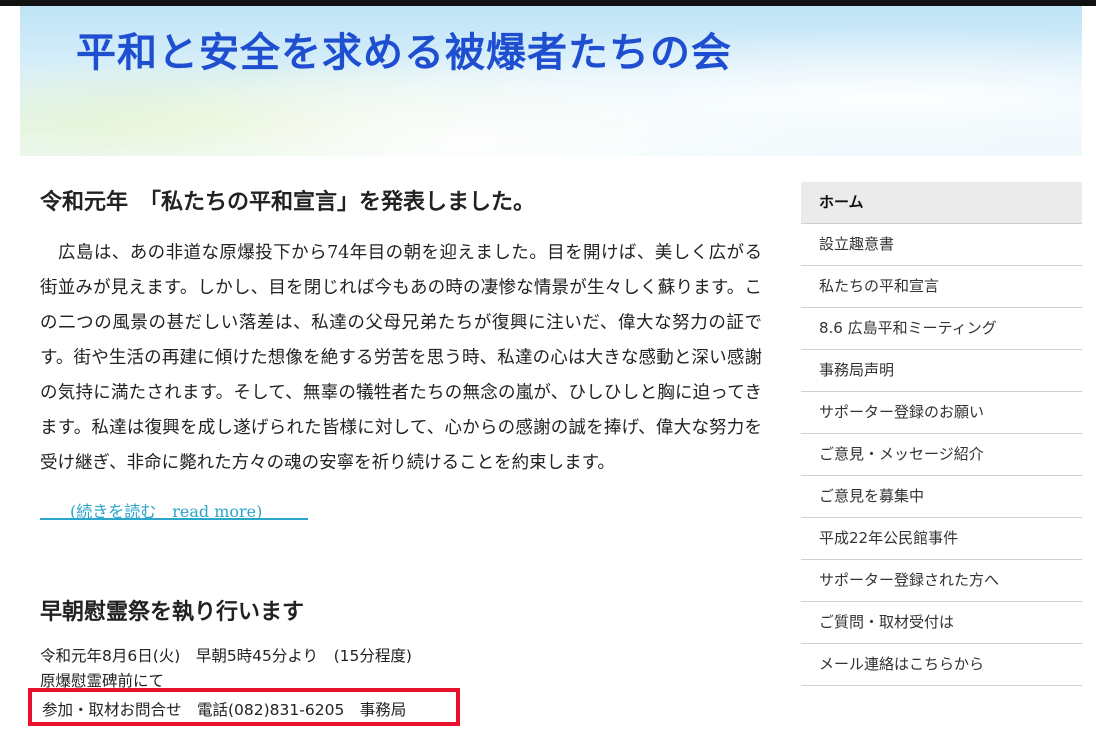  I want to click on event-title: 早朝慰霊祭を執り行います, so click(172, 612).